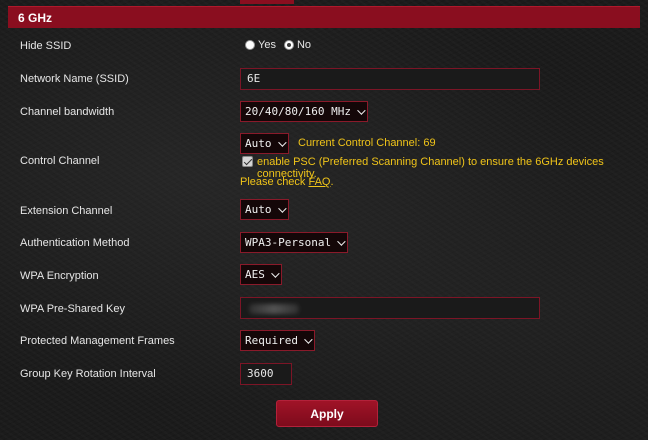  What do you see at coordinates (258, 143) in the screenshot?
I see `control-channel-value: Auto` at bounding box center [258, 143].